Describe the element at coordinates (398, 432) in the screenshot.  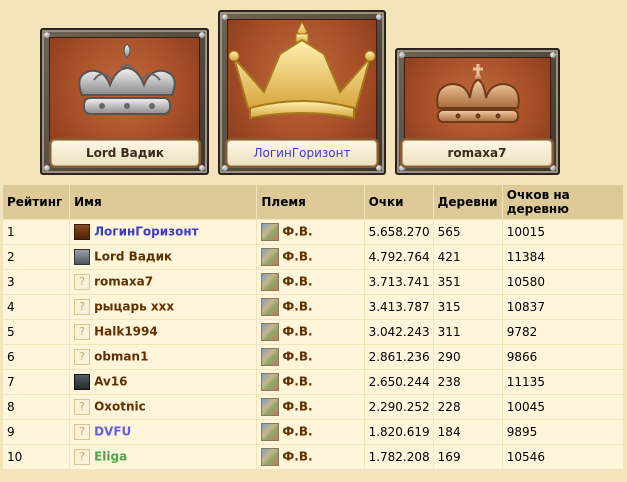
I see `points-cell: 1.820.619` at that location.